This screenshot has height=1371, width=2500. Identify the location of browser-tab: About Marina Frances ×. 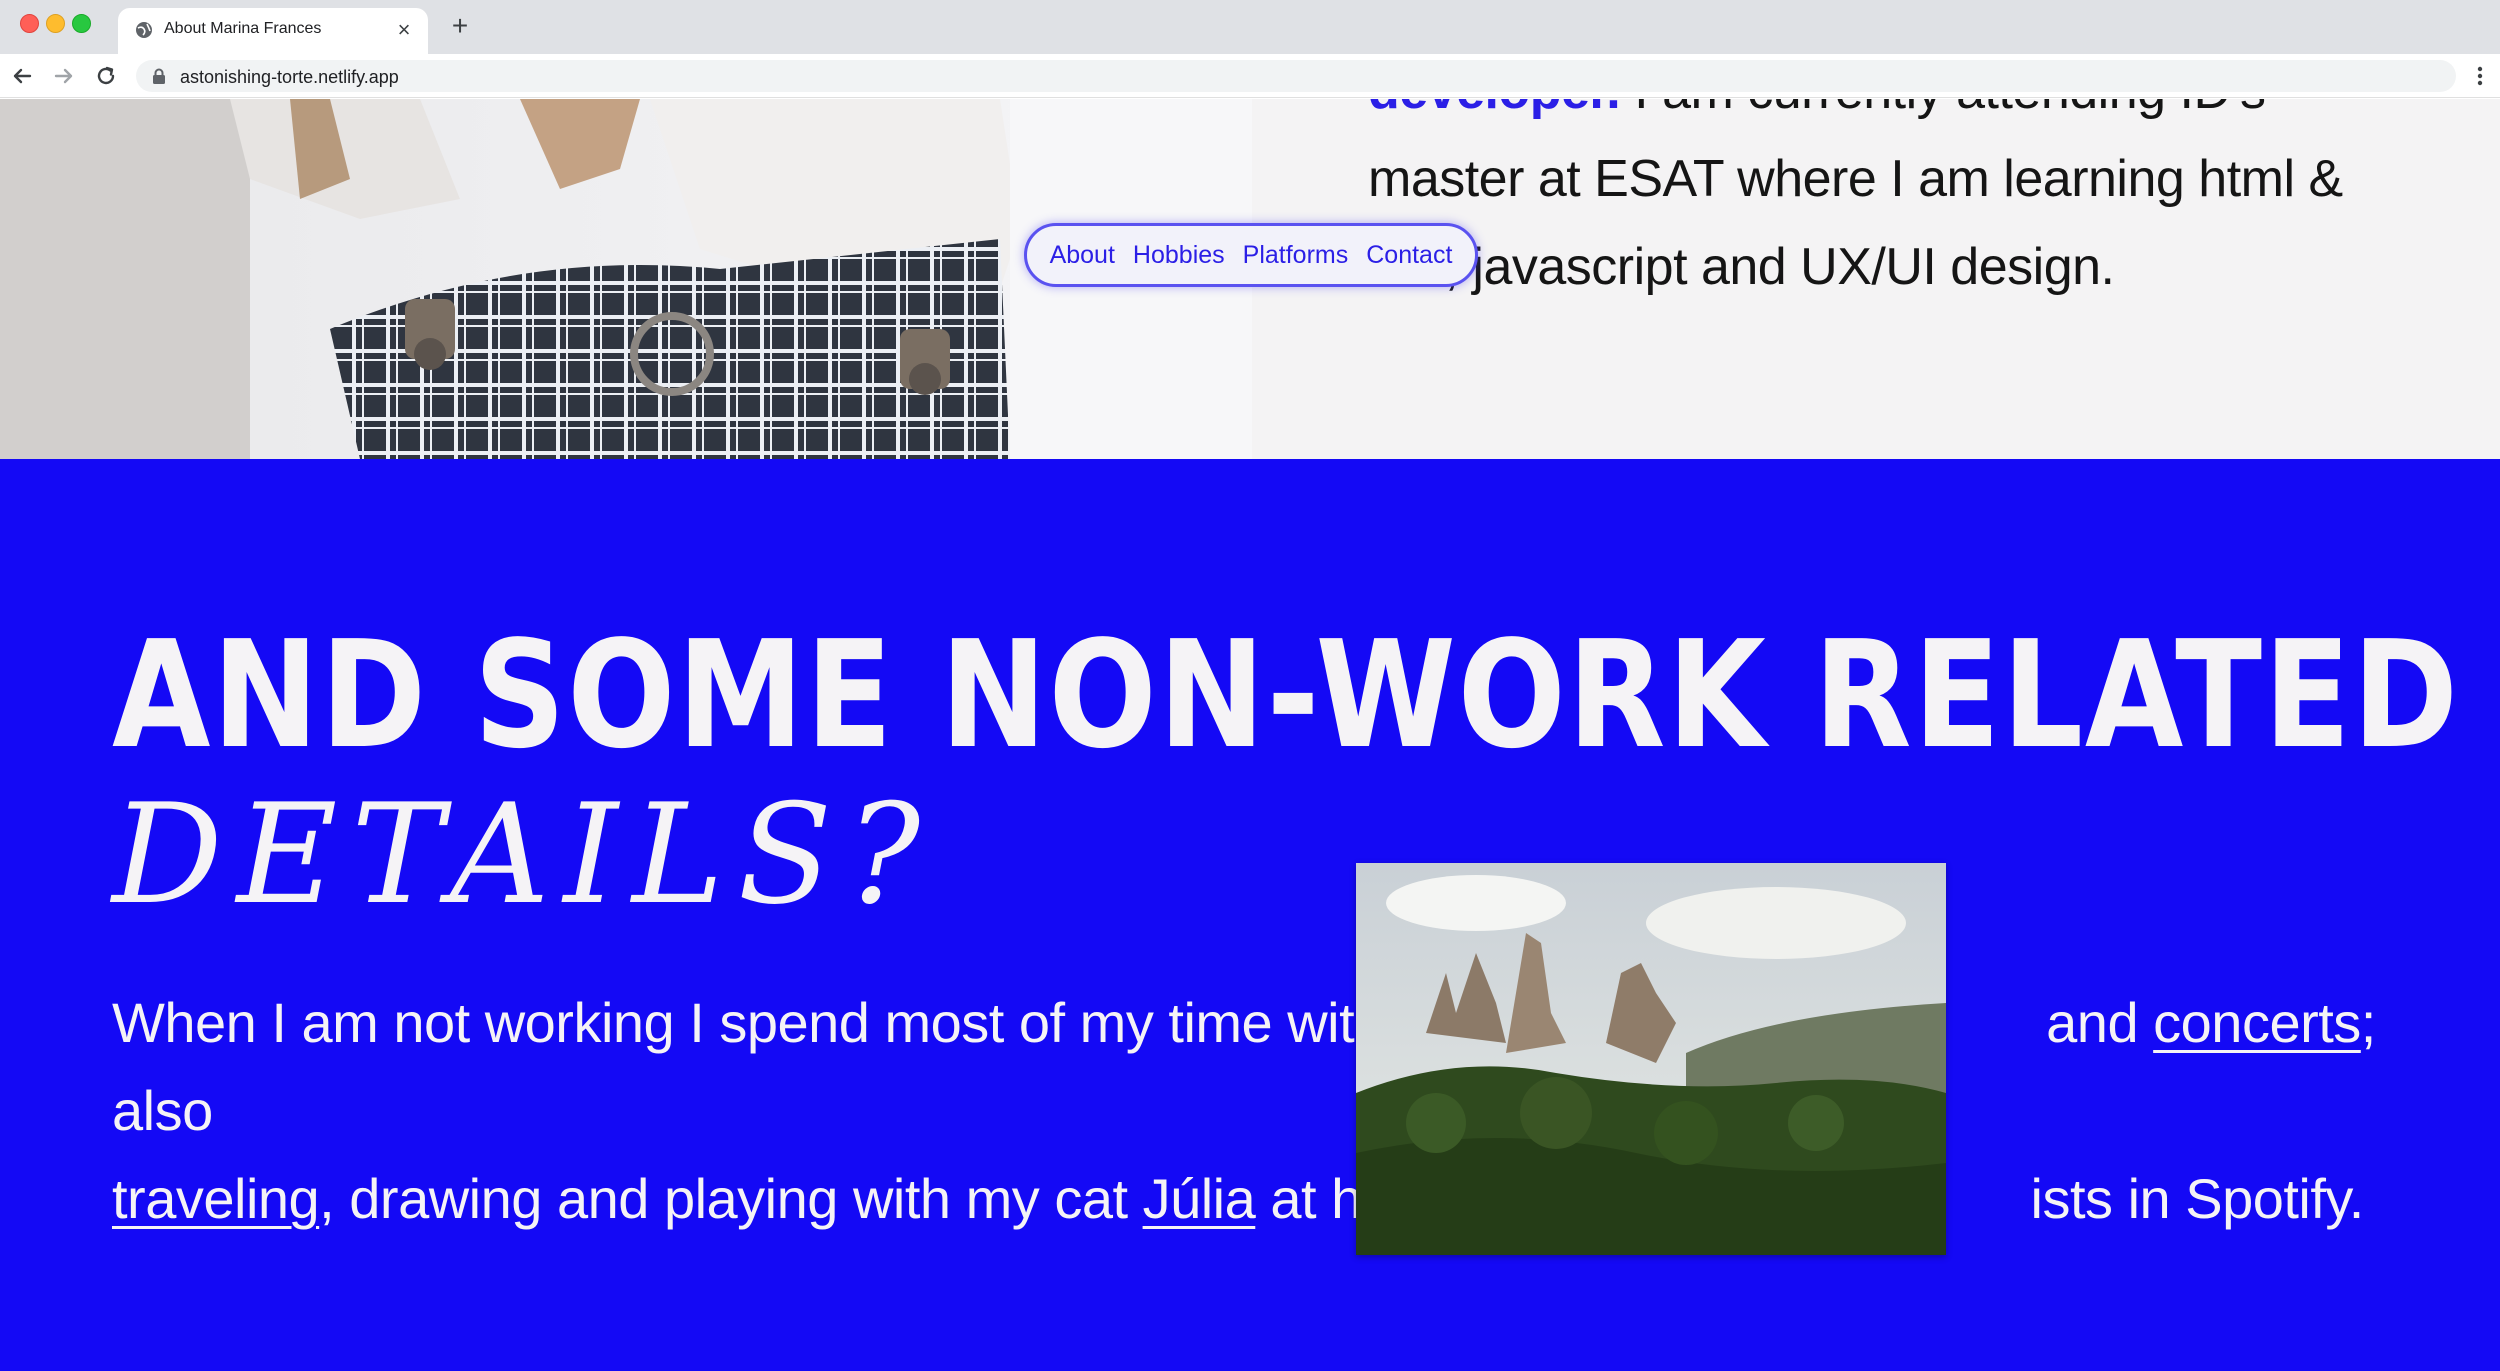
(273, 31).